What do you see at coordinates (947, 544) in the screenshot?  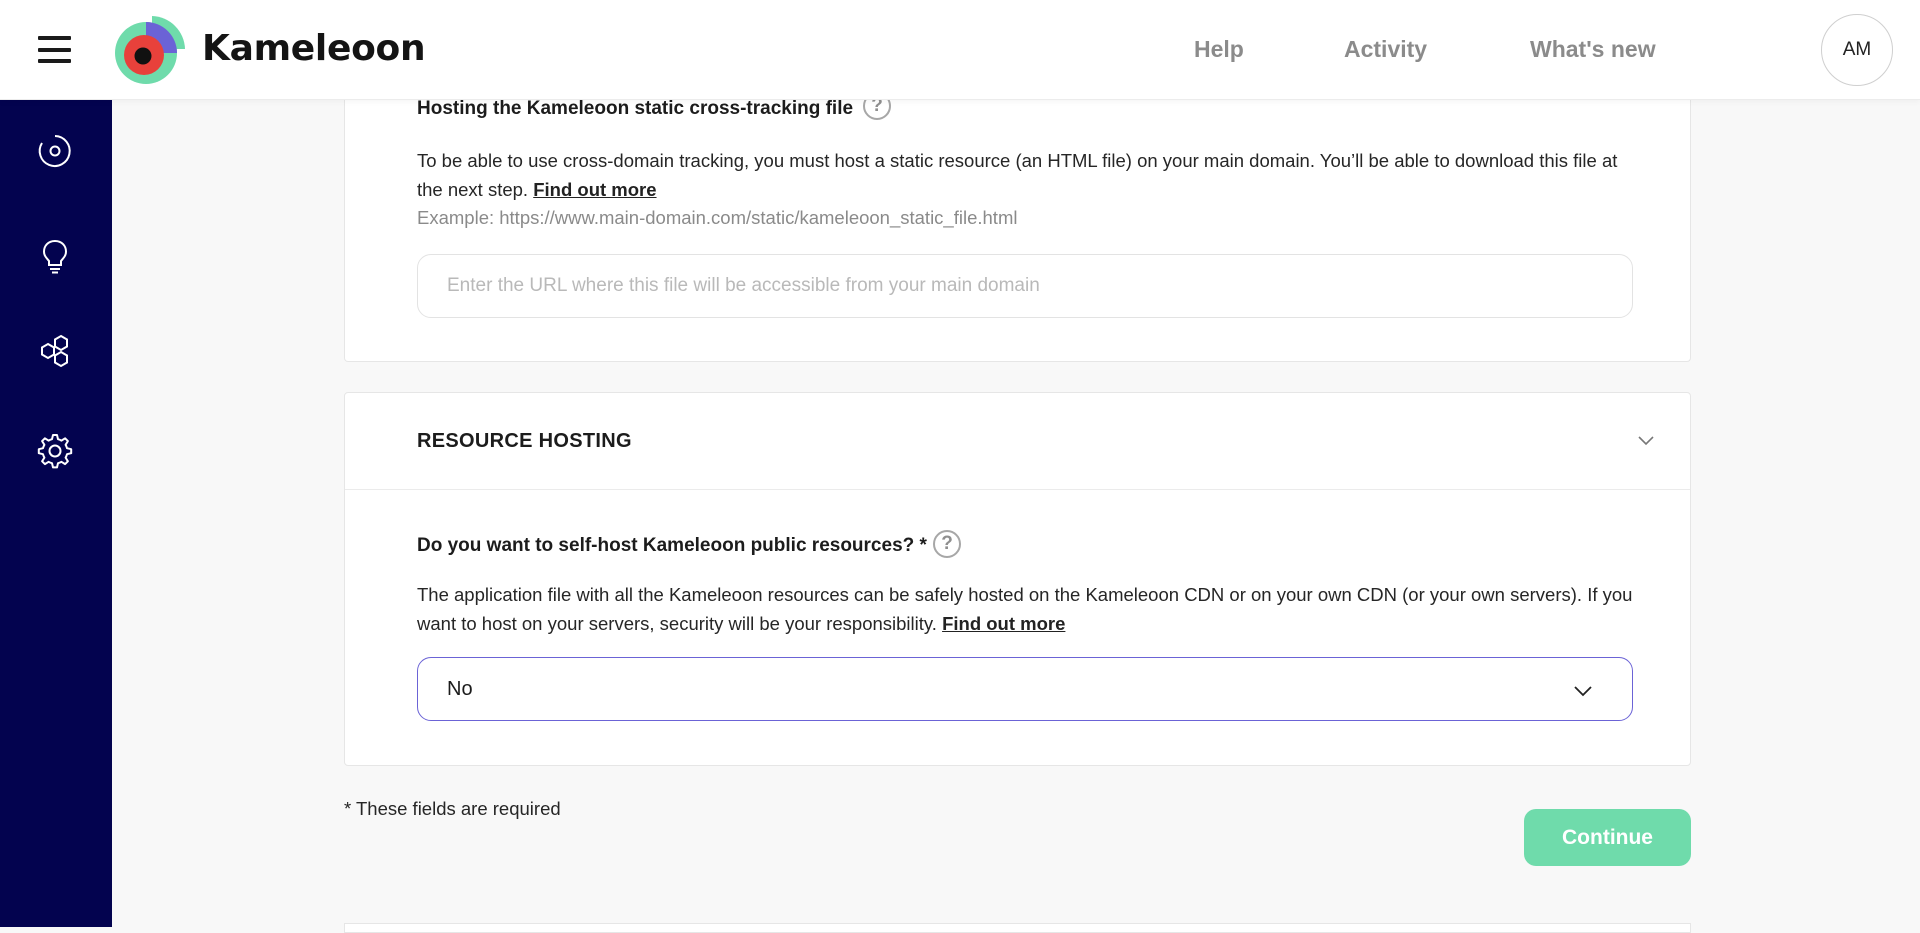 I see `help-icon: ?` at bounding box center [947, 544].